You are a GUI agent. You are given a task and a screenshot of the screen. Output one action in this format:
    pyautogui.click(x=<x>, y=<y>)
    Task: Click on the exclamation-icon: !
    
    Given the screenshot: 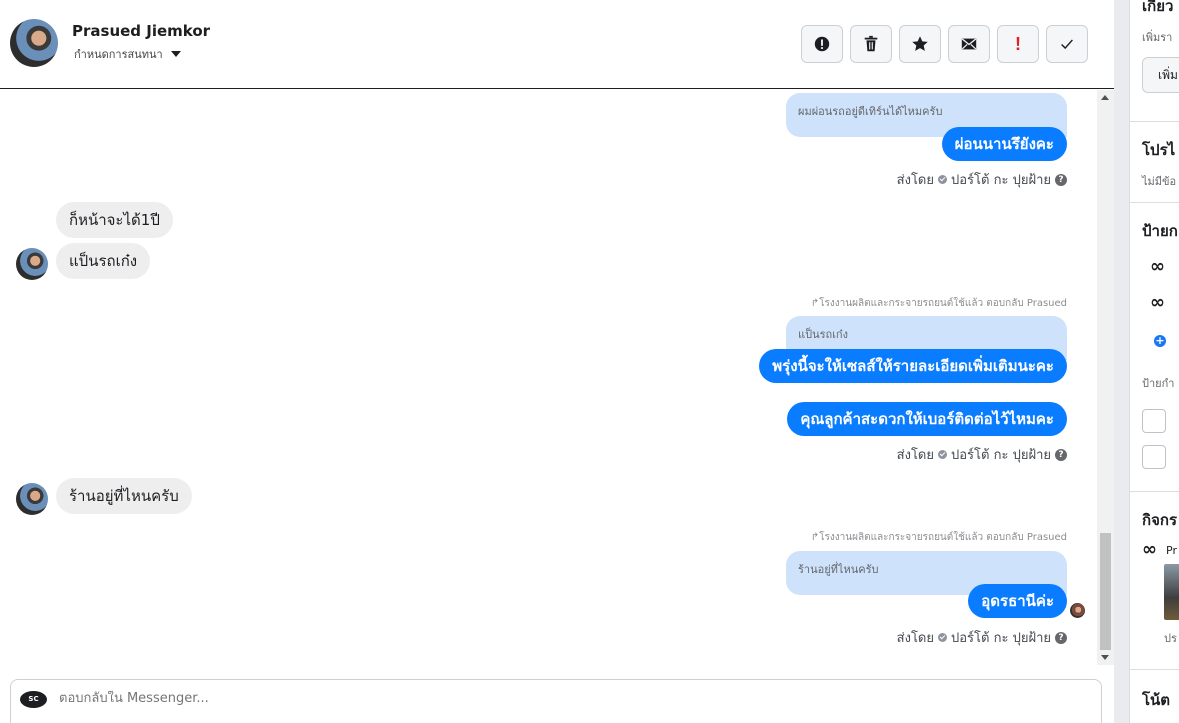 What is the action you would take?
    pyautogui.click(x=1018, y=43)
    